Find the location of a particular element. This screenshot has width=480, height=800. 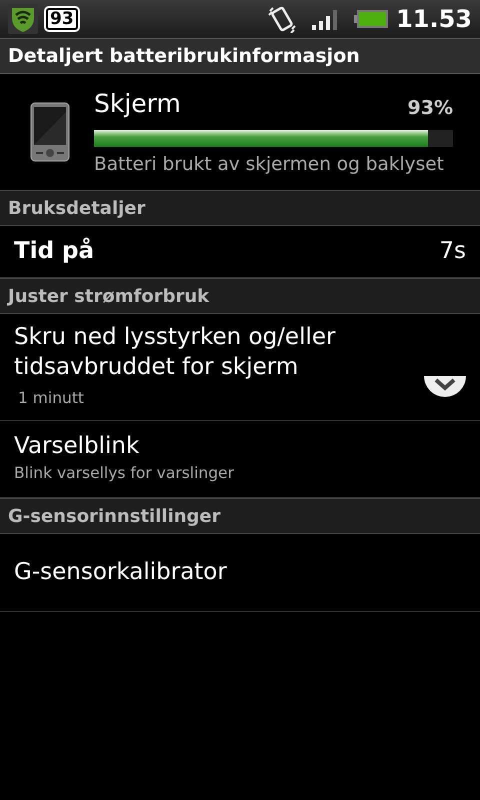

usage-description: Batteri brukt av skjermen og baklyset is located at coordinates (269, 165).